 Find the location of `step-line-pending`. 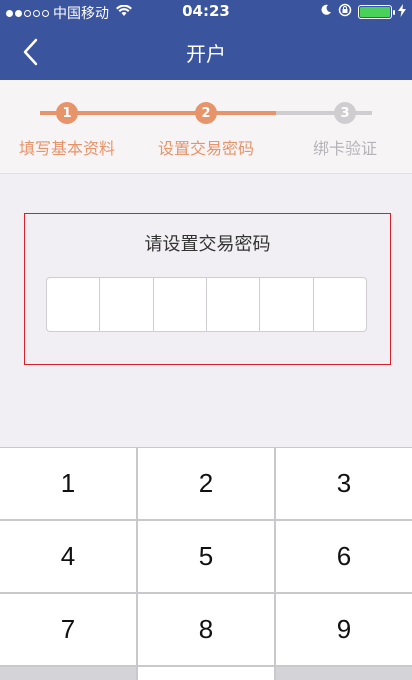

step-line-pending is located at coordinates (324, 113).